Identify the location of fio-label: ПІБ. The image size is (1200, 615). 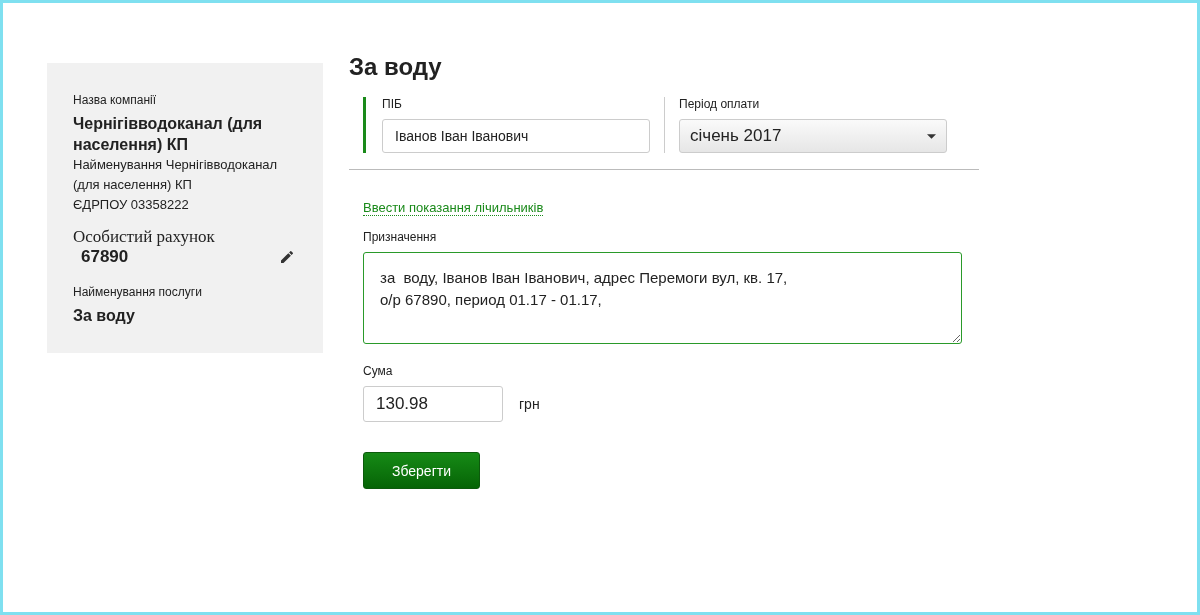
(392, 104).